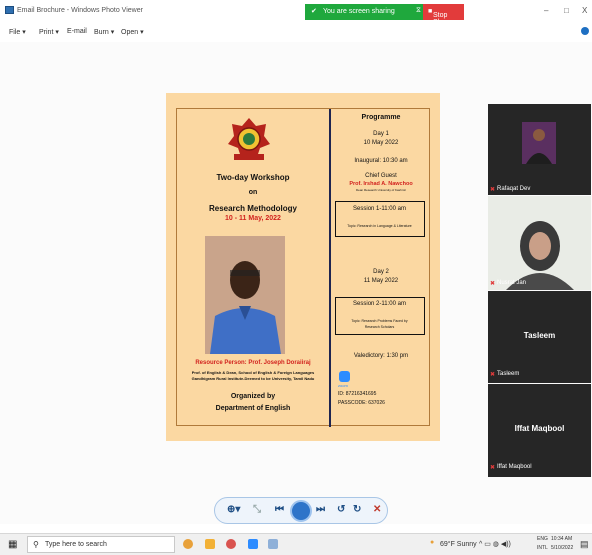 This screenshot has width=592, height=555. I want to click on search-placeholder: Type here to search, so click(76, 544).